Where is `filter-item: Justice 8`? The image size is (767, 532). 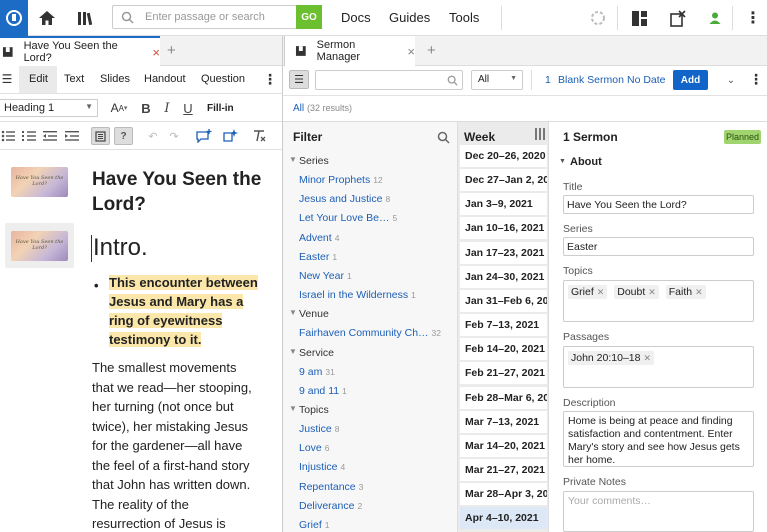
filter-item: Justice 8 is located at coordinates (370, 429).